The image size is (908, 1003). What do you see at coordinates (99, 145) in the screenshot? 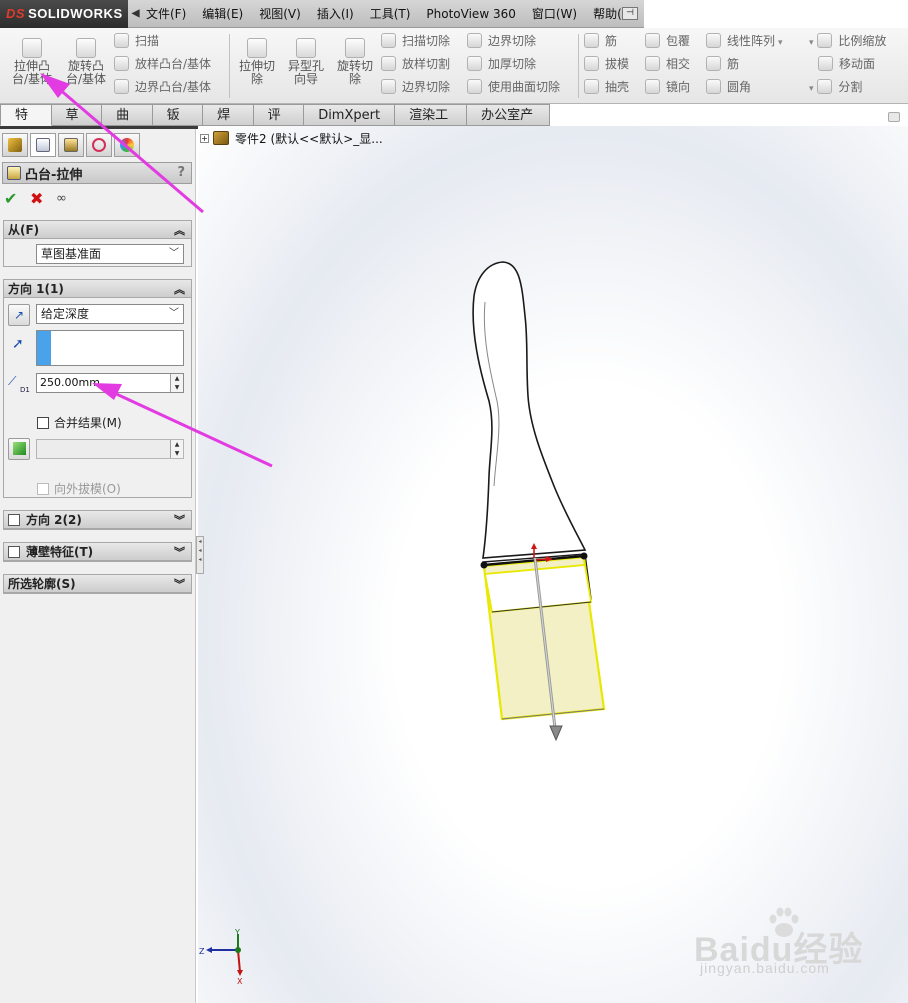
I see `dimxpert-manager-tab` at bounding box center [99, 145].